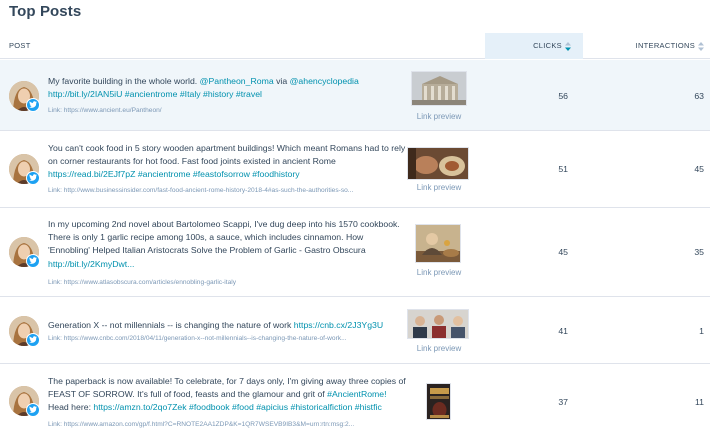  I want to click on clicks-value: 37, so click(563, 402).